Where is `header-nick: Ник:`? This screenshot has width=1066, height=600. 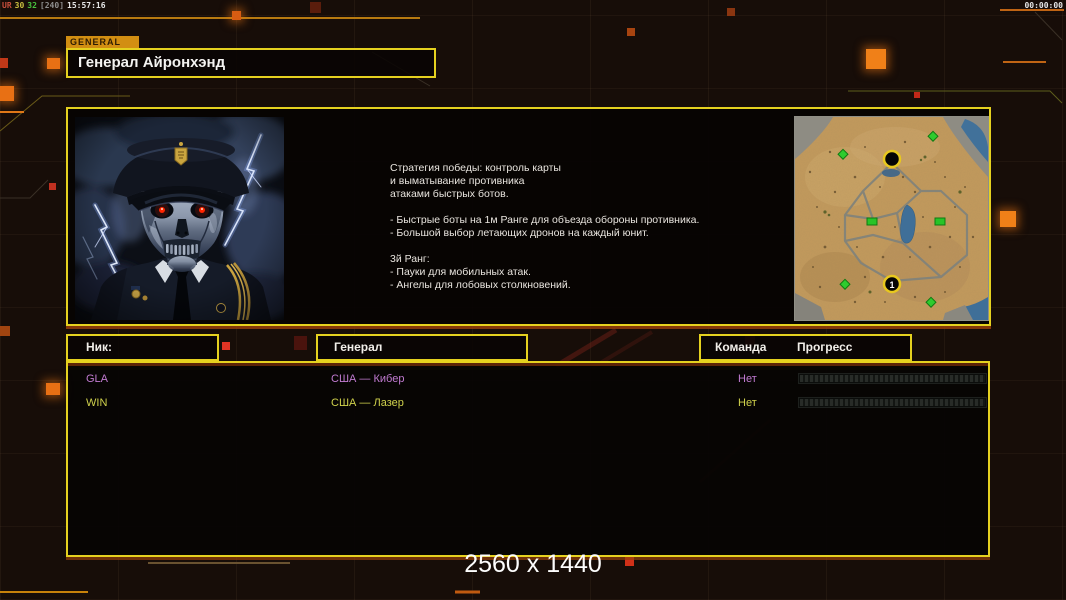
header-nick: Ник: is located at coordinates (99, 347).